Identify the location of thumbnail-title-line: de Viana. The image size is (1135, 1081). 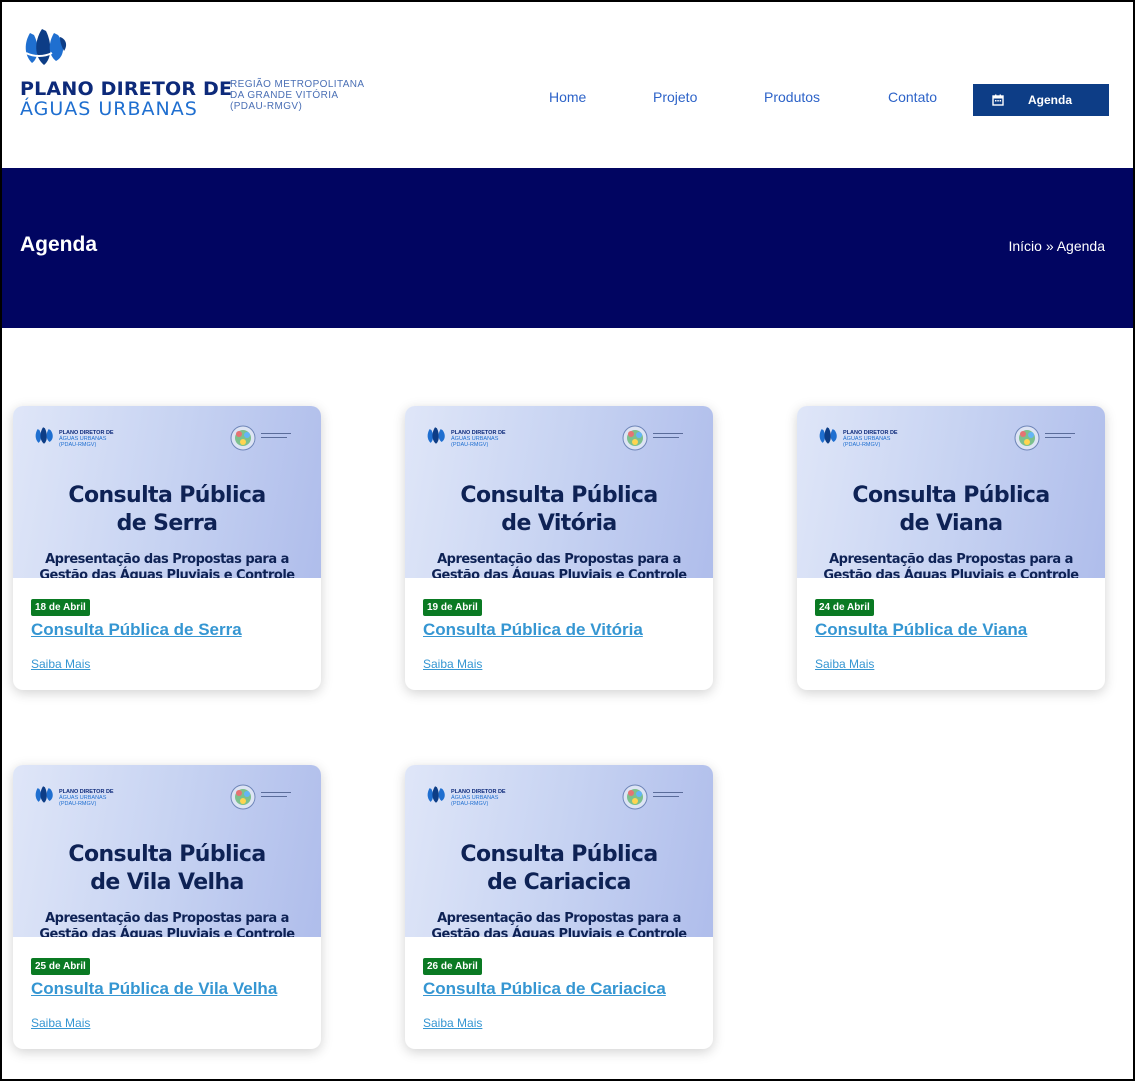
(951, 523).